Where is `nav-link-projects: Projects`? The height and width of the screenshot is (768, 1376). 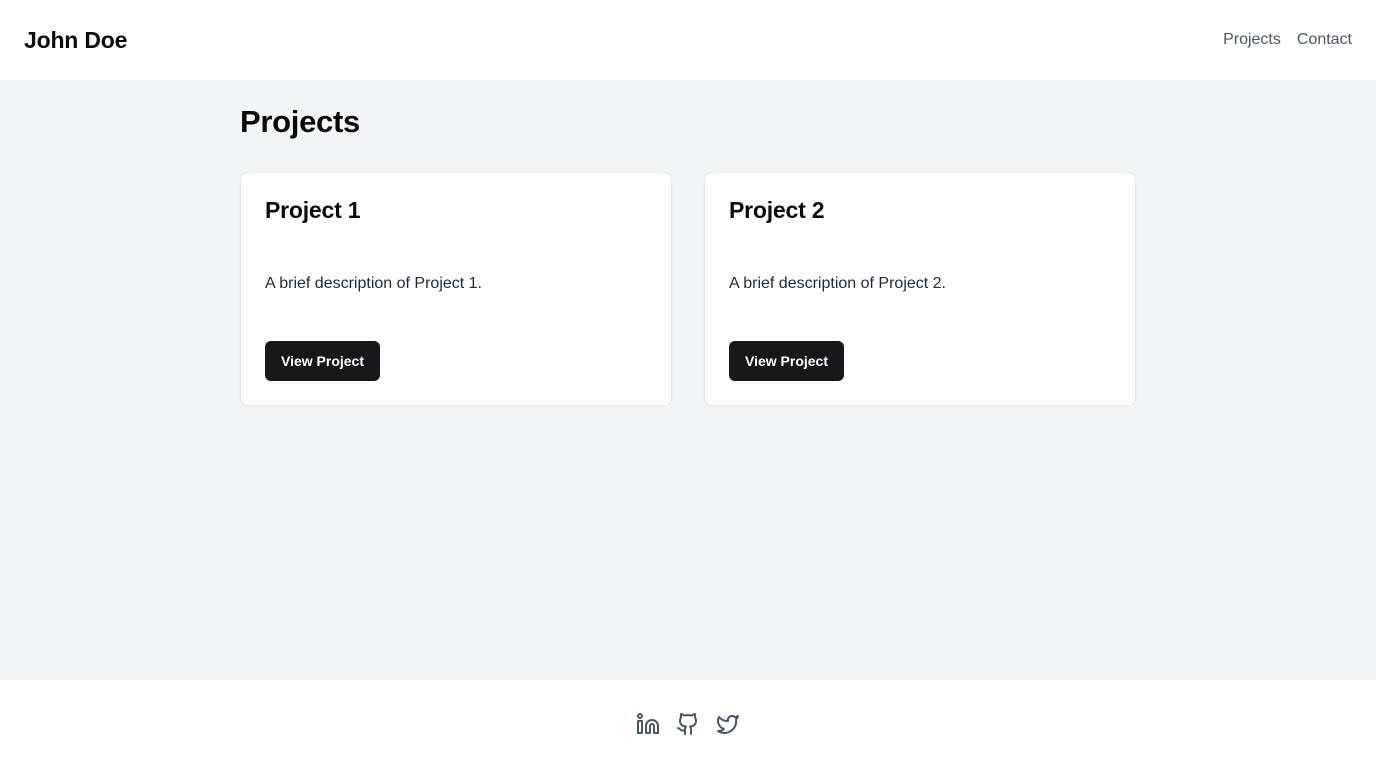 nav-link-projects: Projects is located at coordinates (1252, 40).